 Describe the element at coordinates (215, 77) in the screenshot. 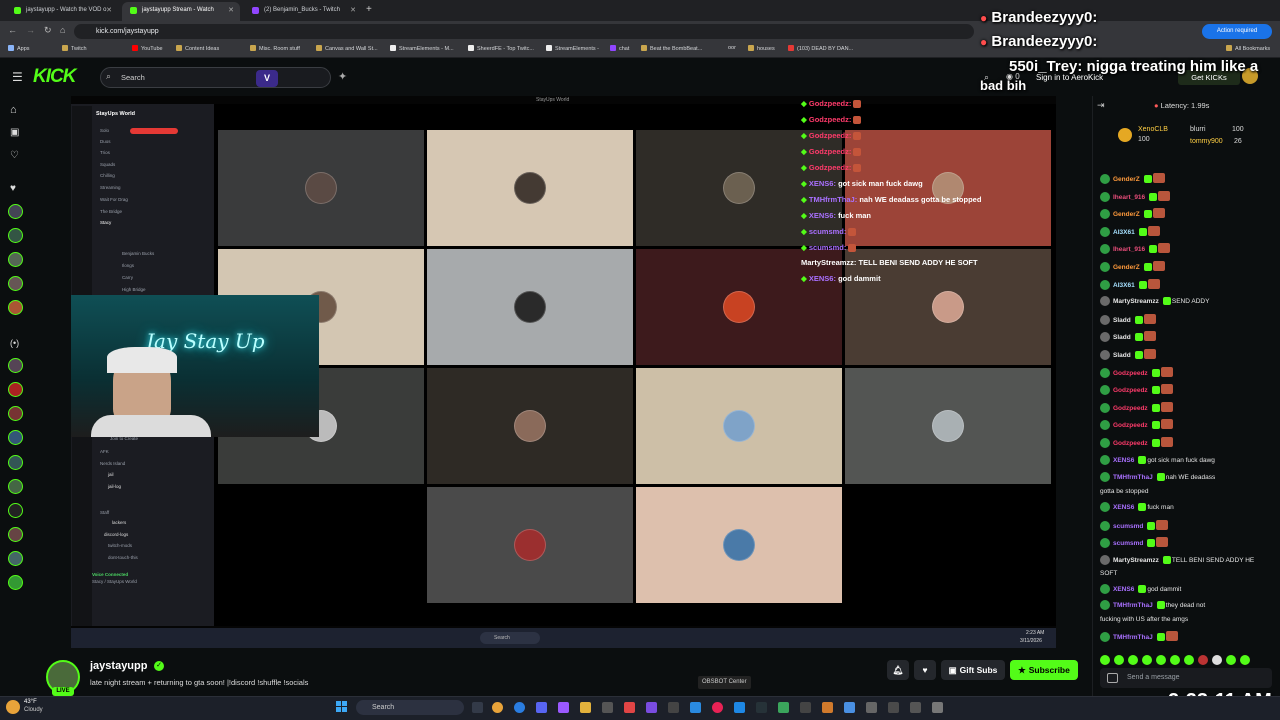

I see `search-input: Search` at that location.